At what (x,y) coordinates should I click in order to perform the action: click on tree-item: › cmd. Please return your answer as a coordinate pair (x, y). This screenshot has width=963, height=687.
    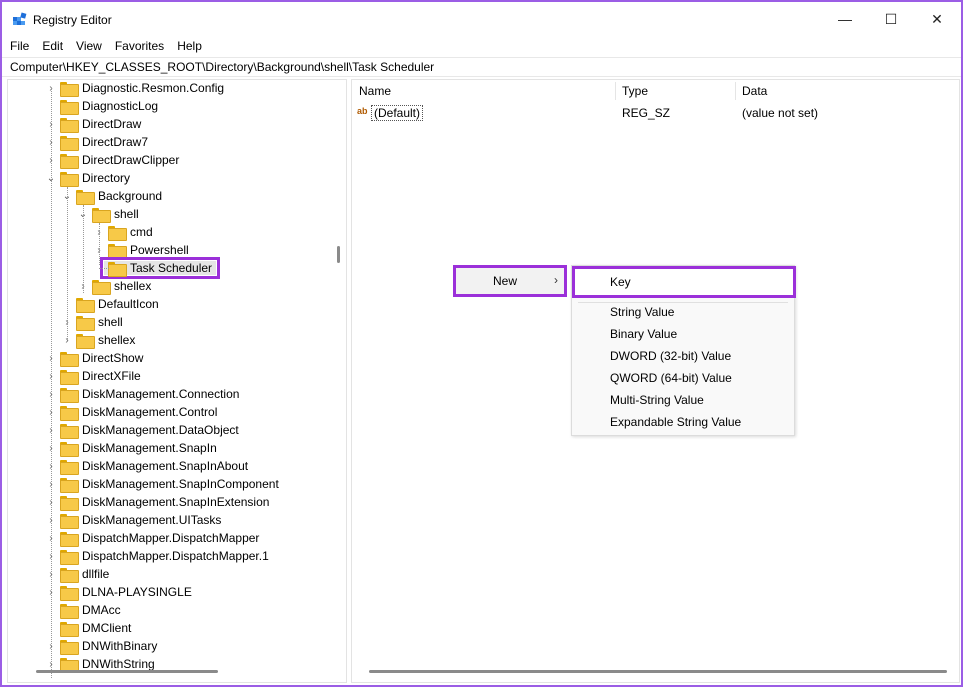
    Looking at the image, I should click on (123, 232).